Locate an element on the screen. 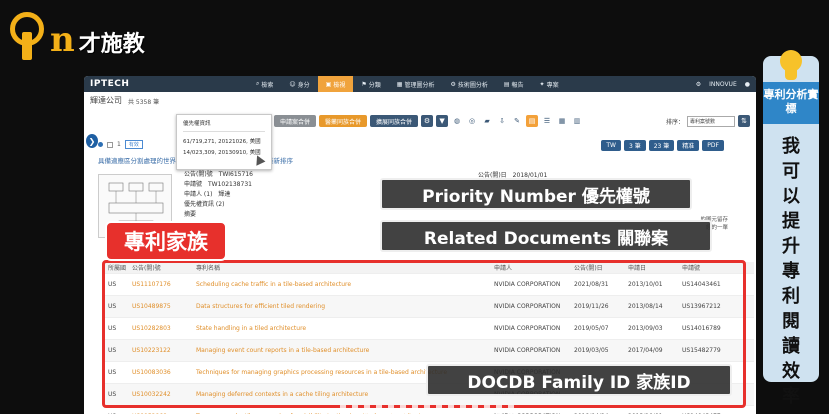 The image size is (829, 414). view-list-icon: ☰ is located at coordinates (547, 121).